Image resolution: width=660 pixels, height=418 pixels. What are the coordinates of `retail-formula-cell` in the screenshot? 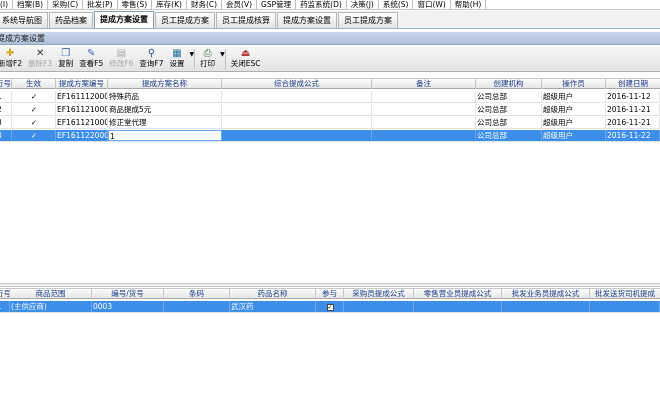 It's located at (458, 306).